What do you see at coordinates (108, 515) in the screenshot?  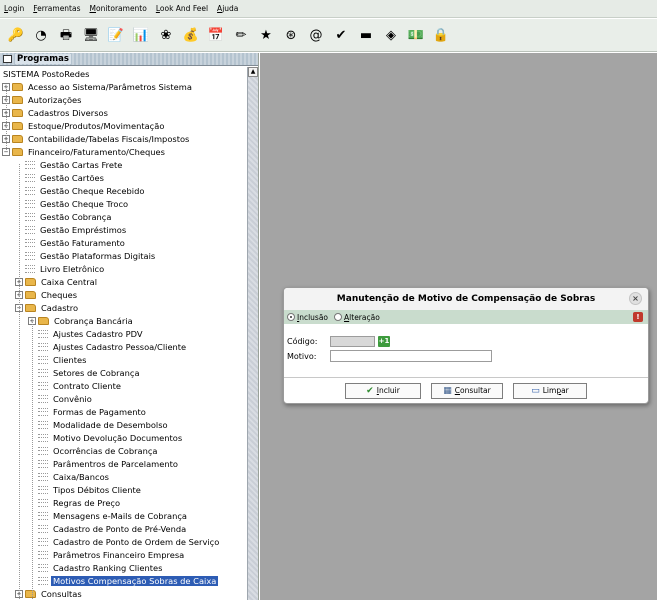 I see `tree-item: Mensagens e-Mails de Cobrança` at bounding box center [108, 515].